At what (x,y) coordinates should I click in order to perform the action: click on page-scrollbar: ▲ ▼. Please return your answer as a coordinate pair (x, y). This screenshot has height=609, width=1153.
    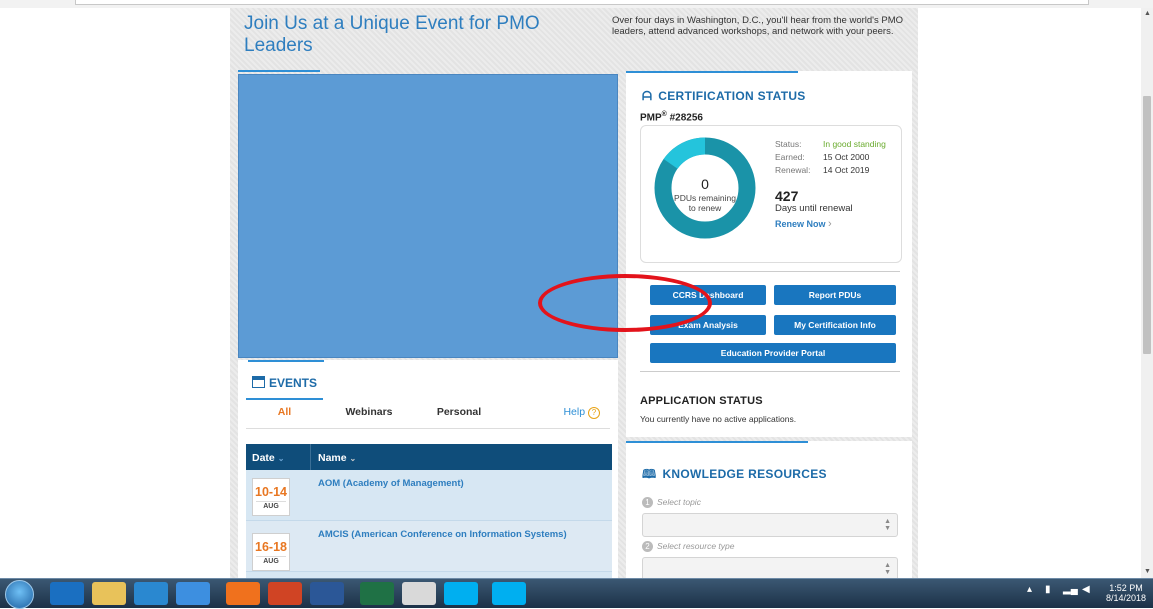
    Looking at the image, I should click on (1147, 293).